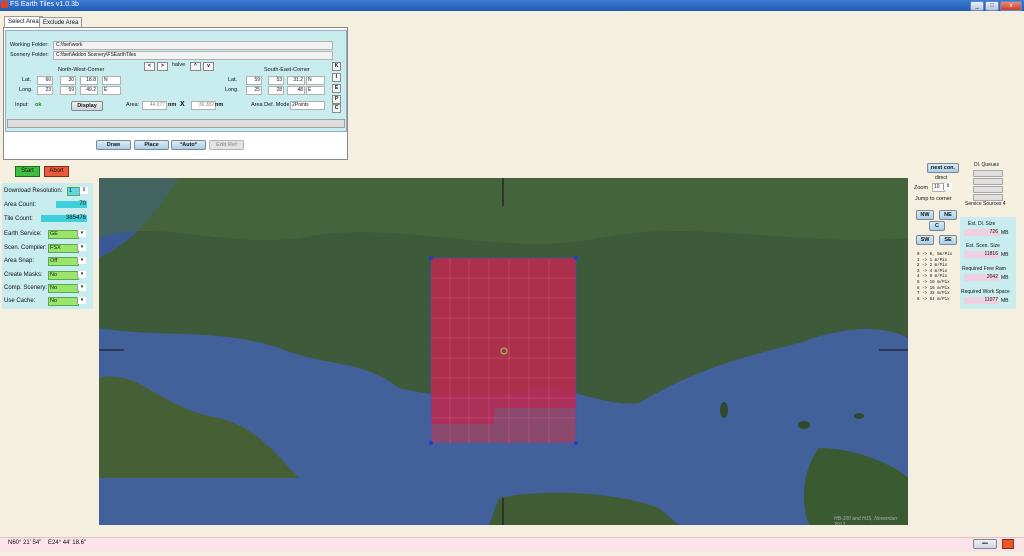  I want to click on est-scen-size-label: Est. Scen. Size, so click(983, 246).